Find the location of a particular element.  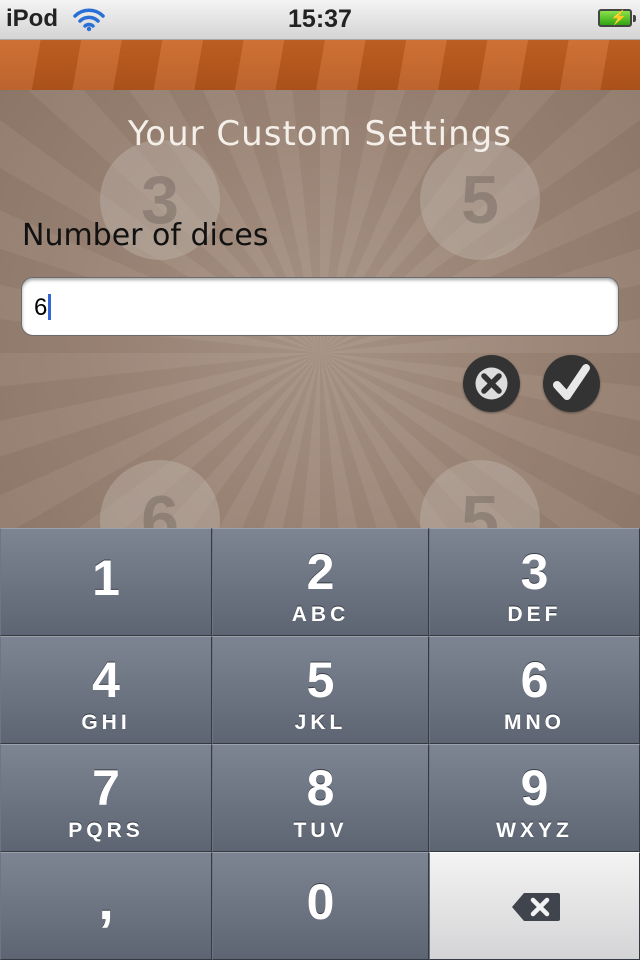

close-icon is located at coordinates (491, 383).